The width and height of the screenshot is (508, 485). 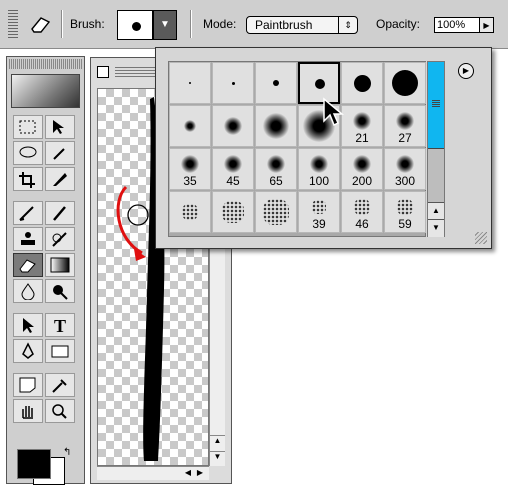 What do you see at coordinates (165, 25) in the screenshot?
I see `brush-picker-arrow: ▼` at bounding box center [165, 25].